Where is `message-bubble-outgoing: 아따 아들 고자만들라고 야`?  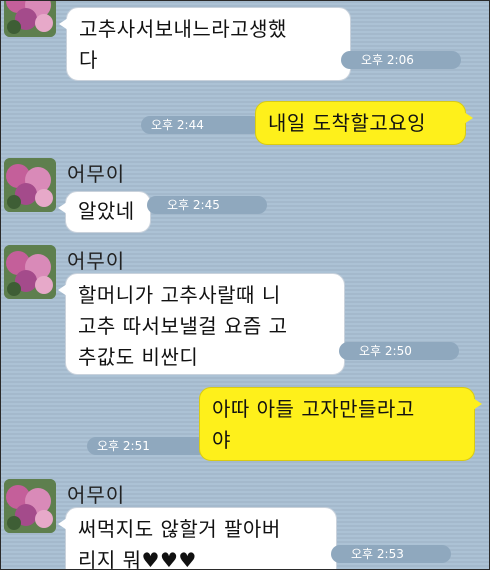 message-bubble-outgoing: 아따 아들 고자만들라고 야 is located at coordinates (340, 424).